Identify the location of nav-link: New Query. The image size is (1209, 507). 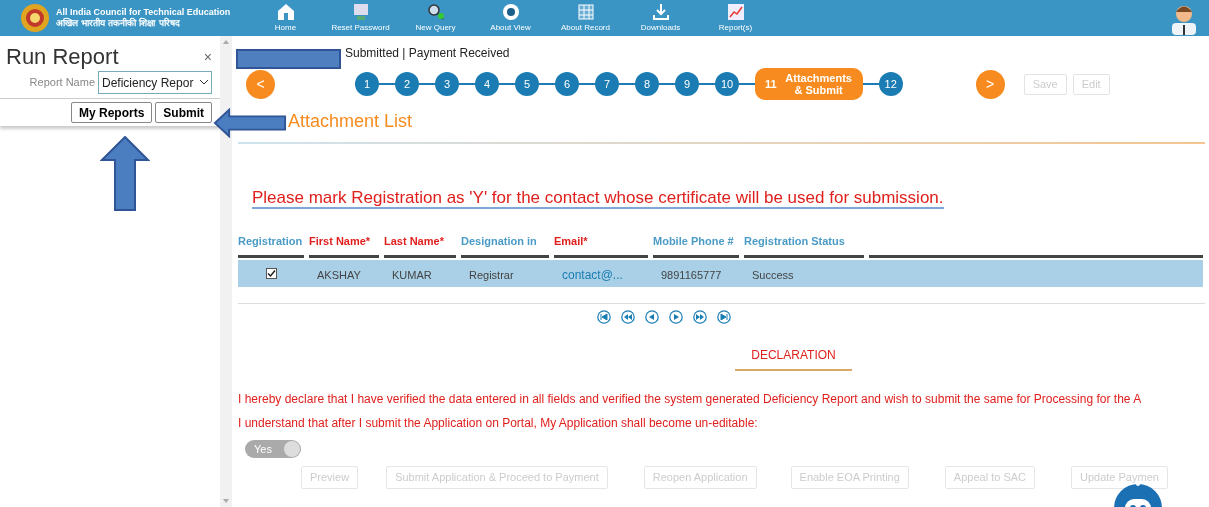
(435, 28).